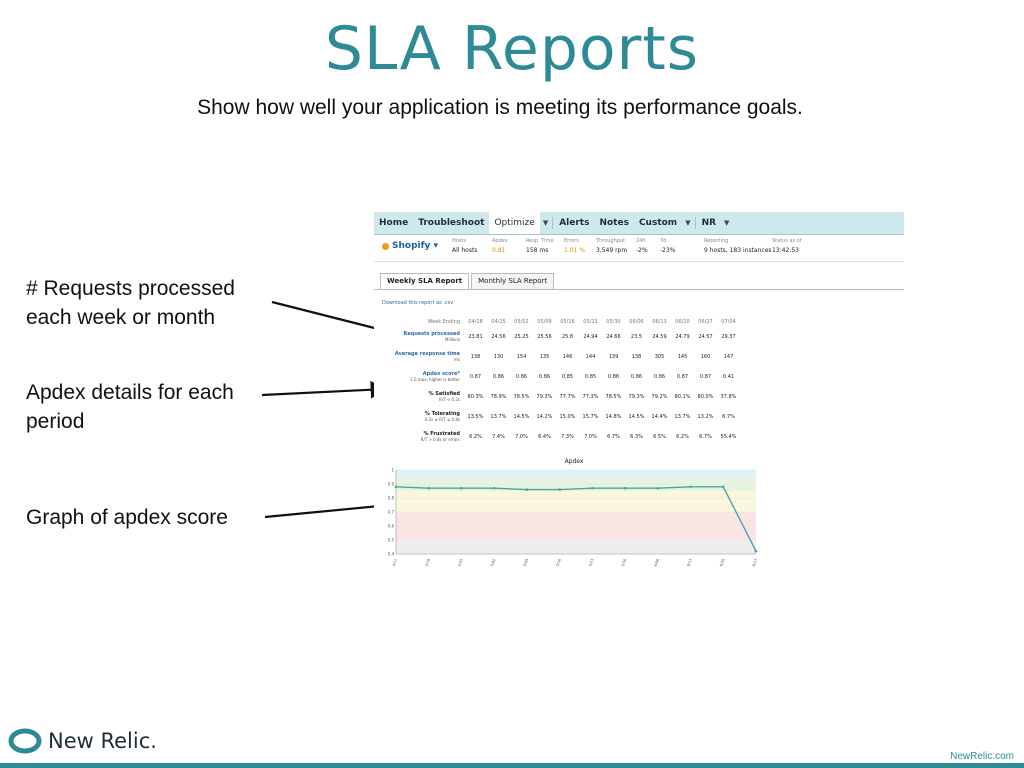 This screenshot has width=1024, height=768. Describe the element at coordinates (449, 399) in the screenshot. I see `row-label-sub: R/T < 0.2s` at that location.